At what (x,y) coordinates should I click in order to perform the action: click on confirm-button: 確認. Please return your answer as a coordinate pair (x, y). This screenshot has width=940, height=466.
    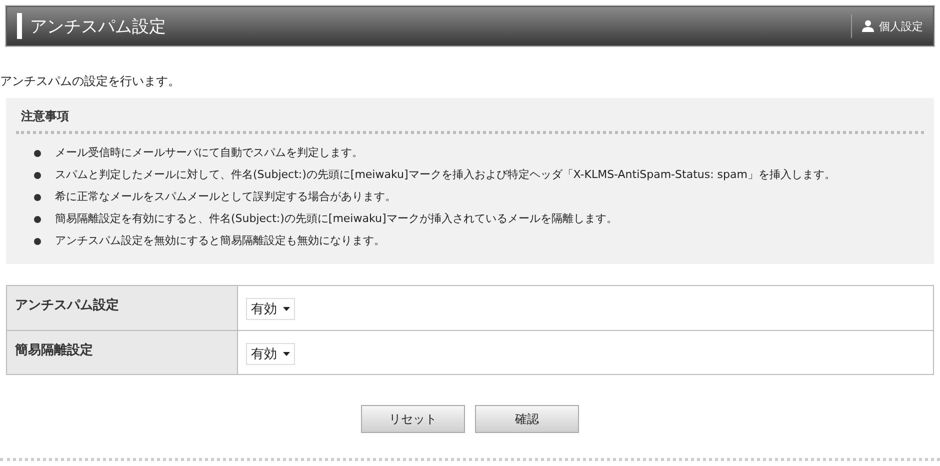
    Looking at the image, I should click on (527, 419).